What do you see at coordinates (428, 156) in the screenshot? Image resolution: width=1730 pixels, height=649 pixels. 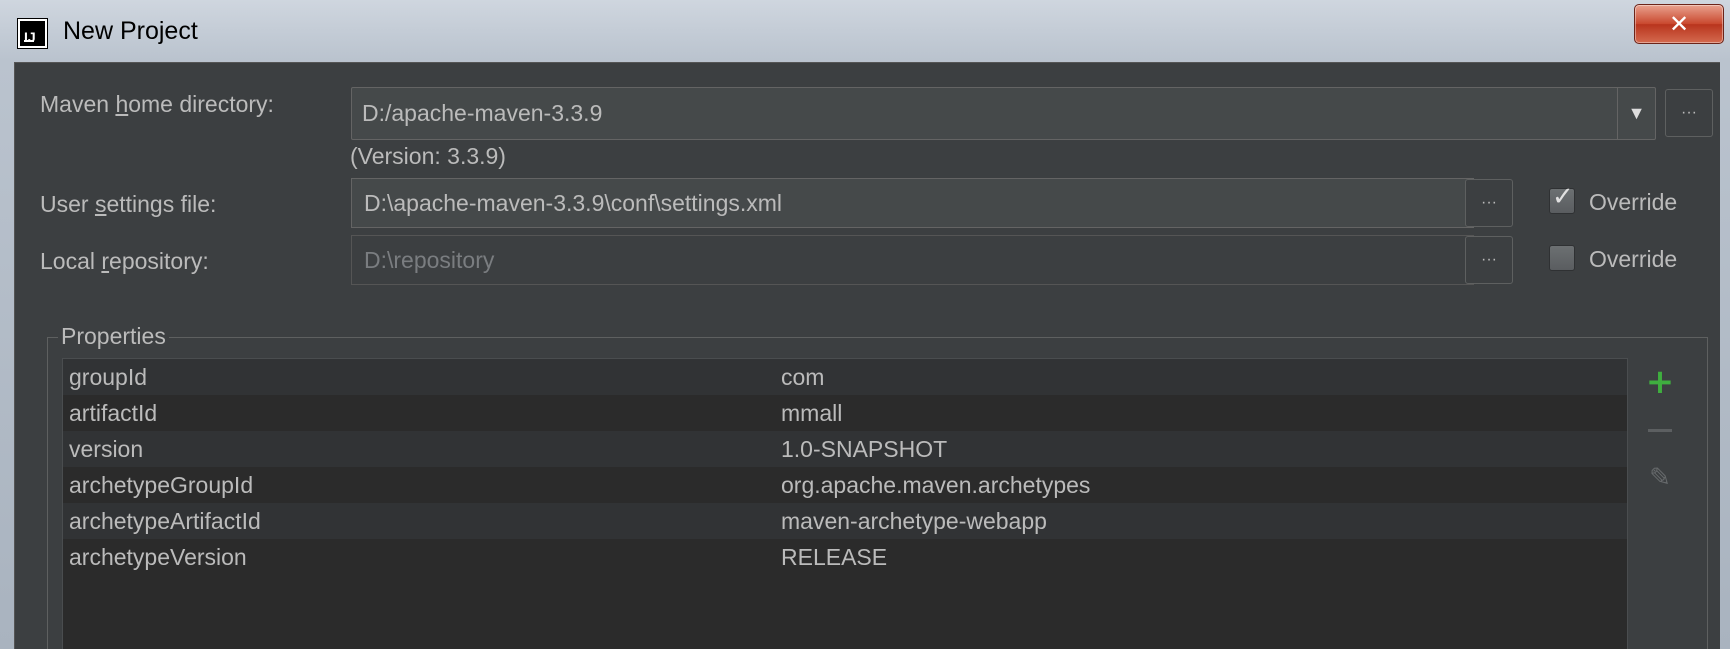 I see `maven-version-text: (Version: 3.3.9)` at bounding box center [428, 156].